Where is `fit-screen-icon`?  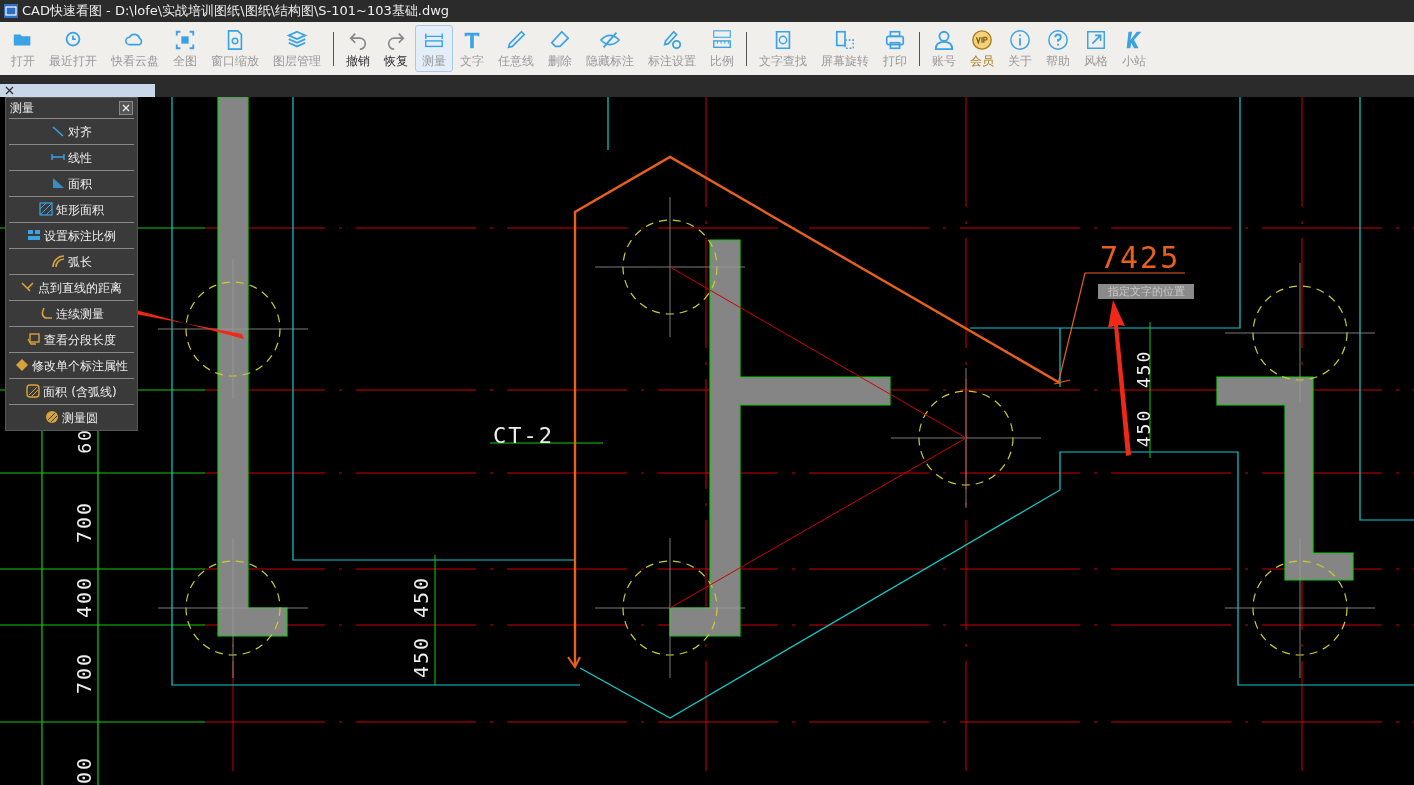
fit-screen-icon is located at coordinates (185, 40).